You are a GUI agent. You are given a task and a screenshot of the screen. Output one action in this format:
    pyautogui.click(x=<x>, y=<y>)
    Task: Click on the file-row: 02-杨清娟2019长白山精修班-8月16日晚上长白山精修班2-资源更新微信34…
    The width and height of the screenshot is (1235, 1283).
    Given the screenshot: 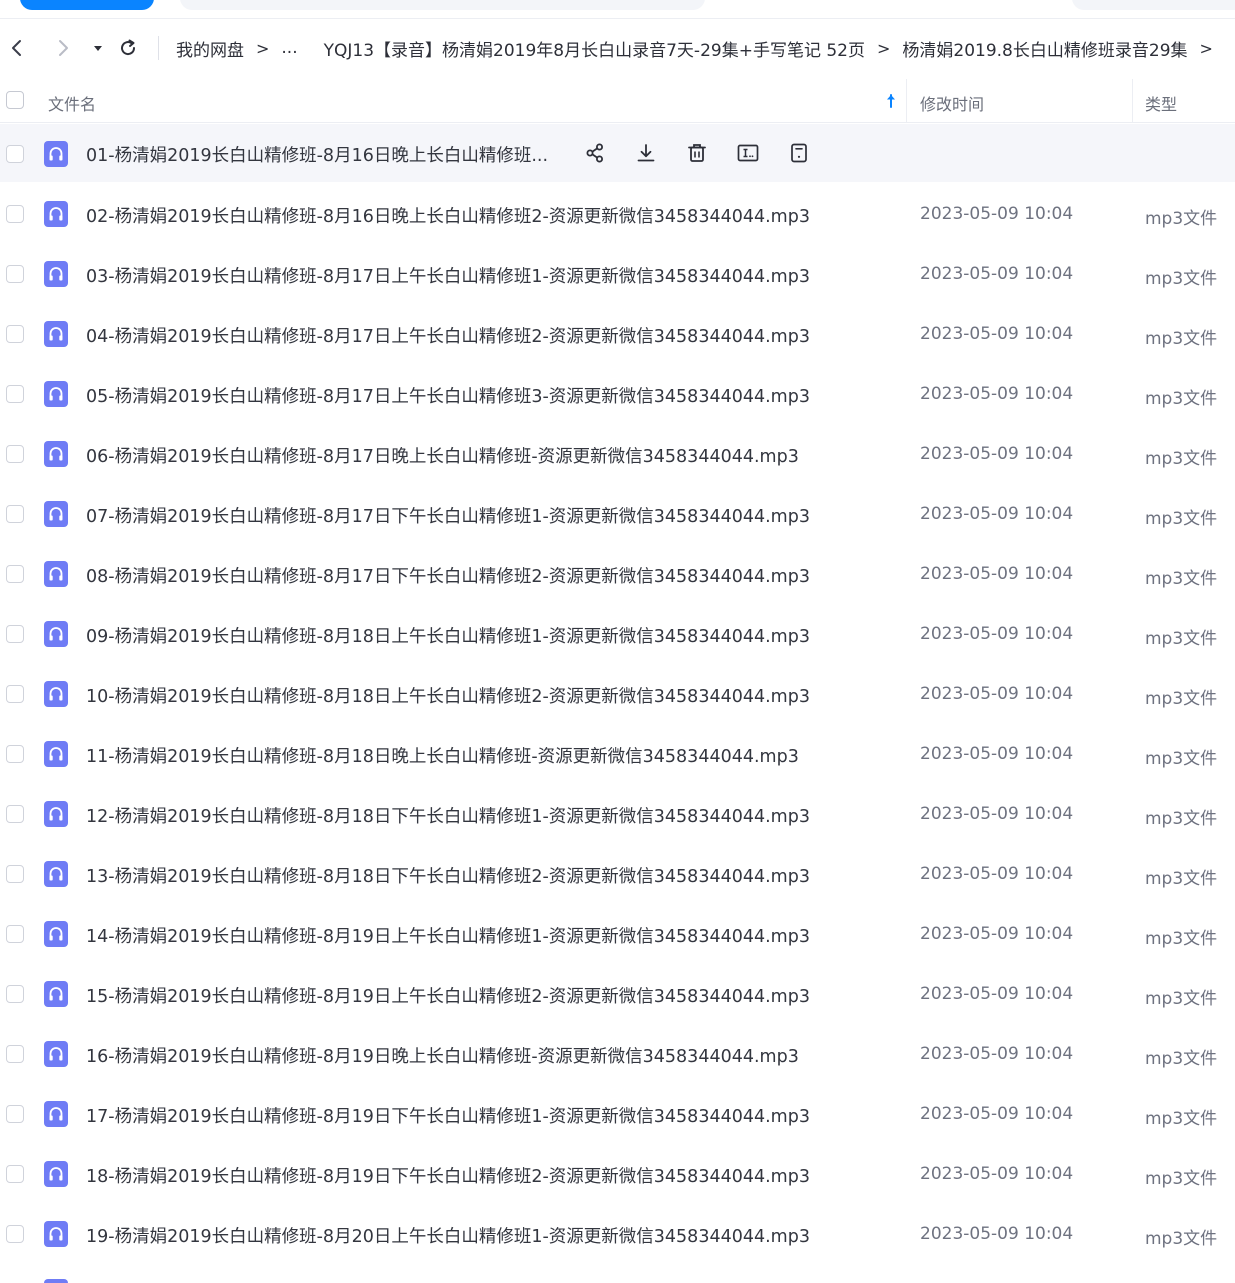 What is the action you would take?
    pyautogui.click(x=617, y=214)
    